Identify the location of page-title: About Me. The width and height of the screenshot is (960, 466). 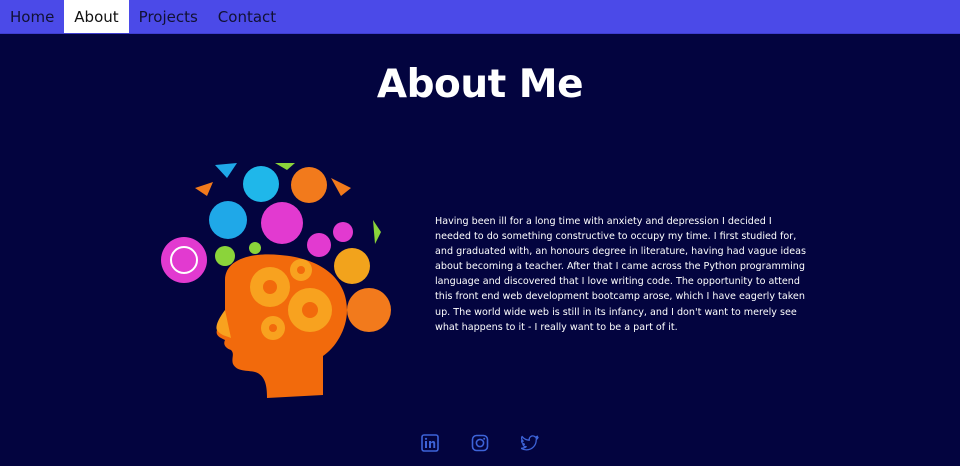
(480, 84).